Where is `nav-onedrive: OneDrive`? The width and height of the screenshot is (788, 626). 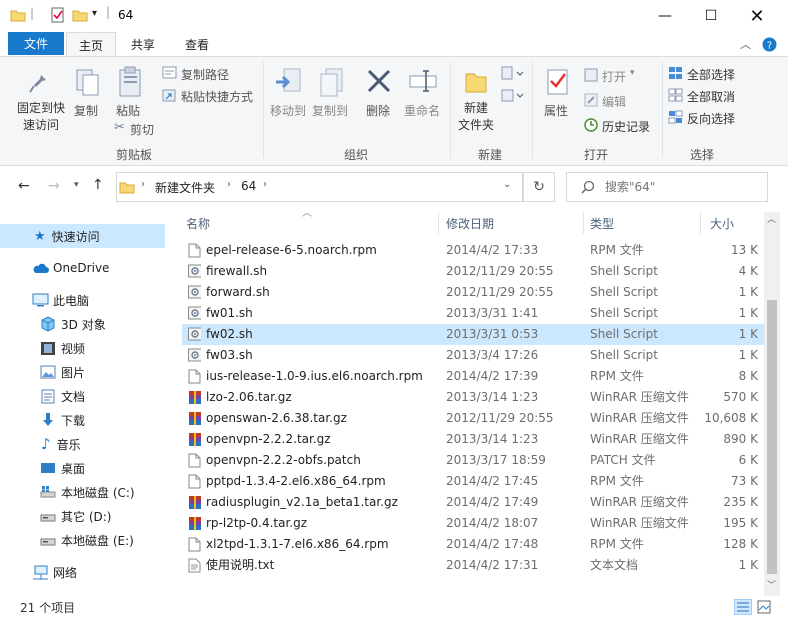
nav-onedrive: OneDrive is located at coordinates (82, 268).